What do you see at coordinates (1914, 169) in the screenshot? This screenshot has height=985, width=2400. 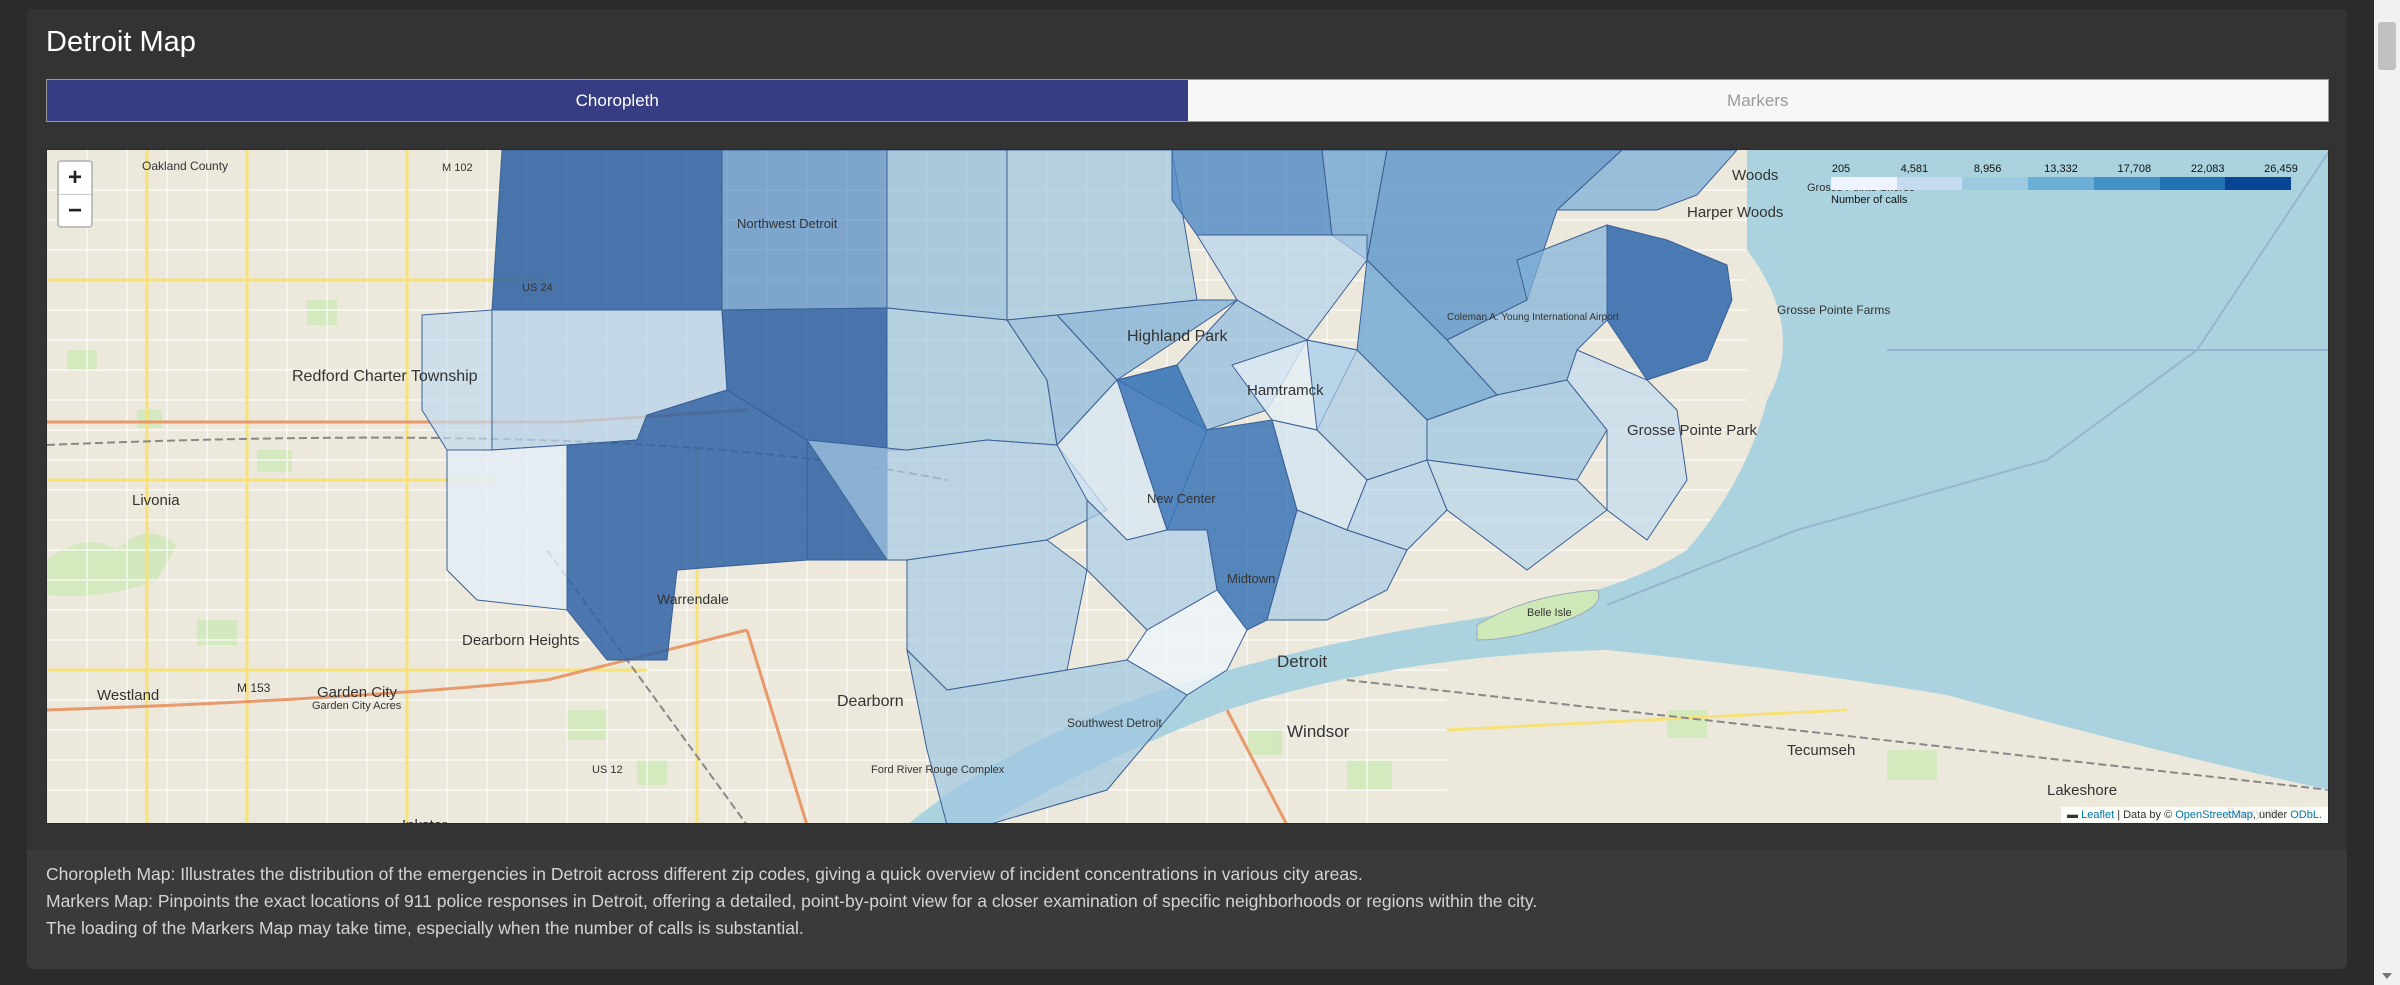 I see `legend-tick-label: 4,581` at bounding box center [1914, 169].